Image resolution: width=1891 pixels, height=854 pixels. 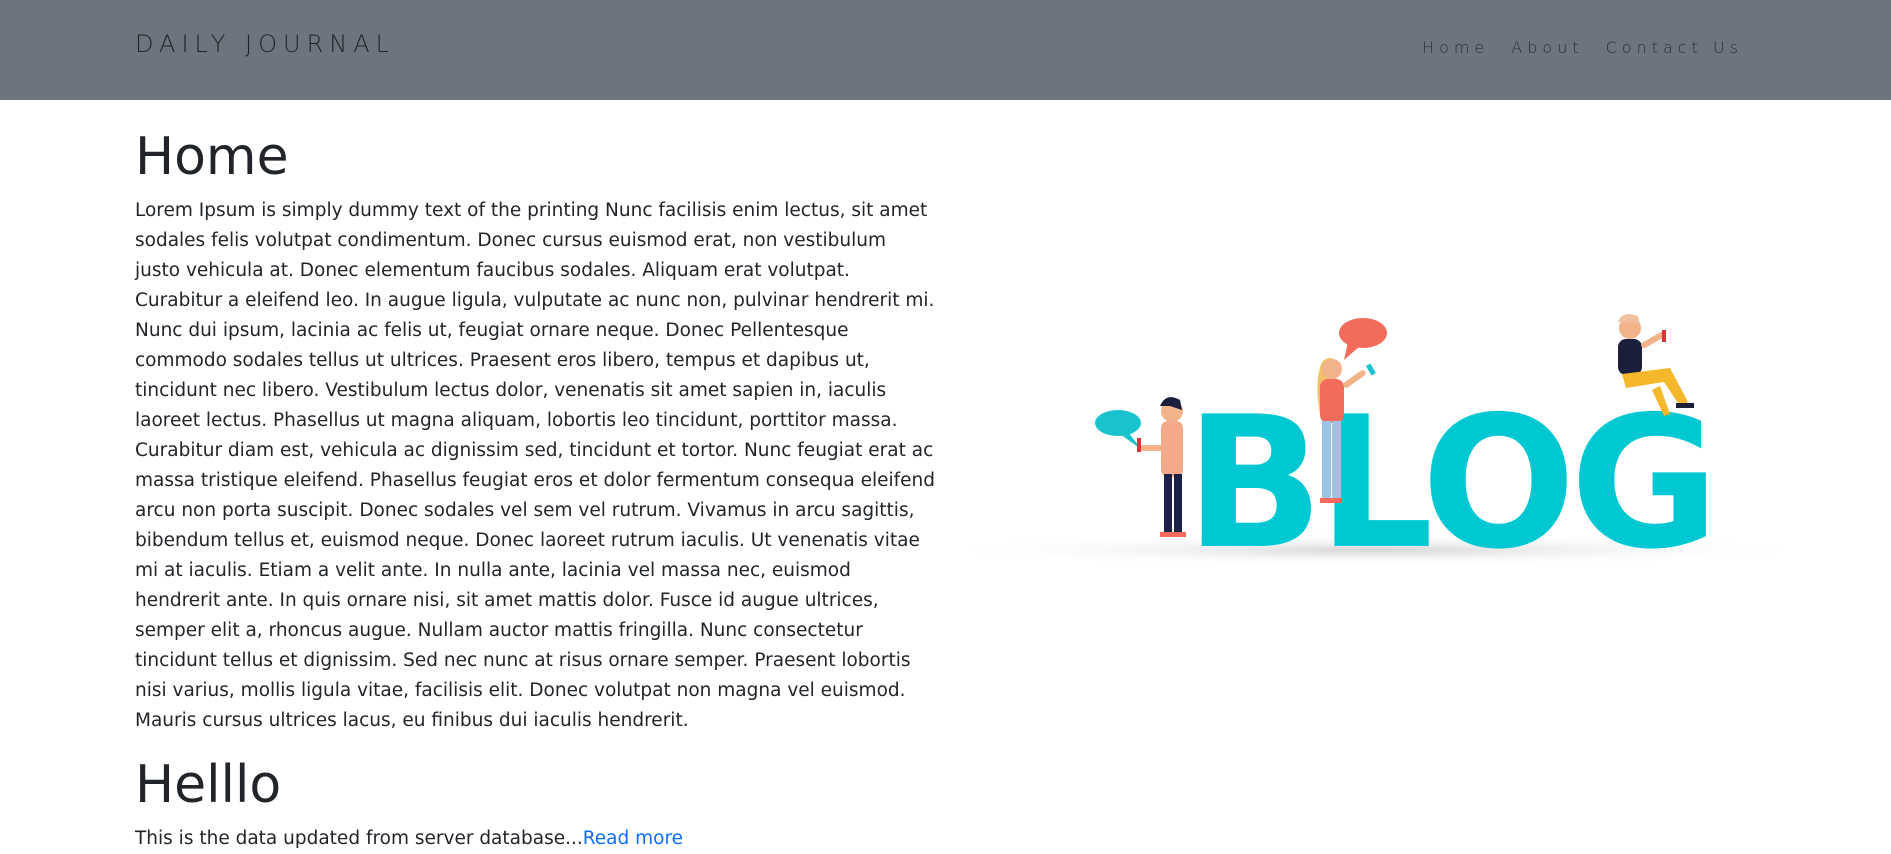 What do you see at coordinates (212, 157) in the screenshot?
I see `page-title: Home` at bounding box center [212, 157].